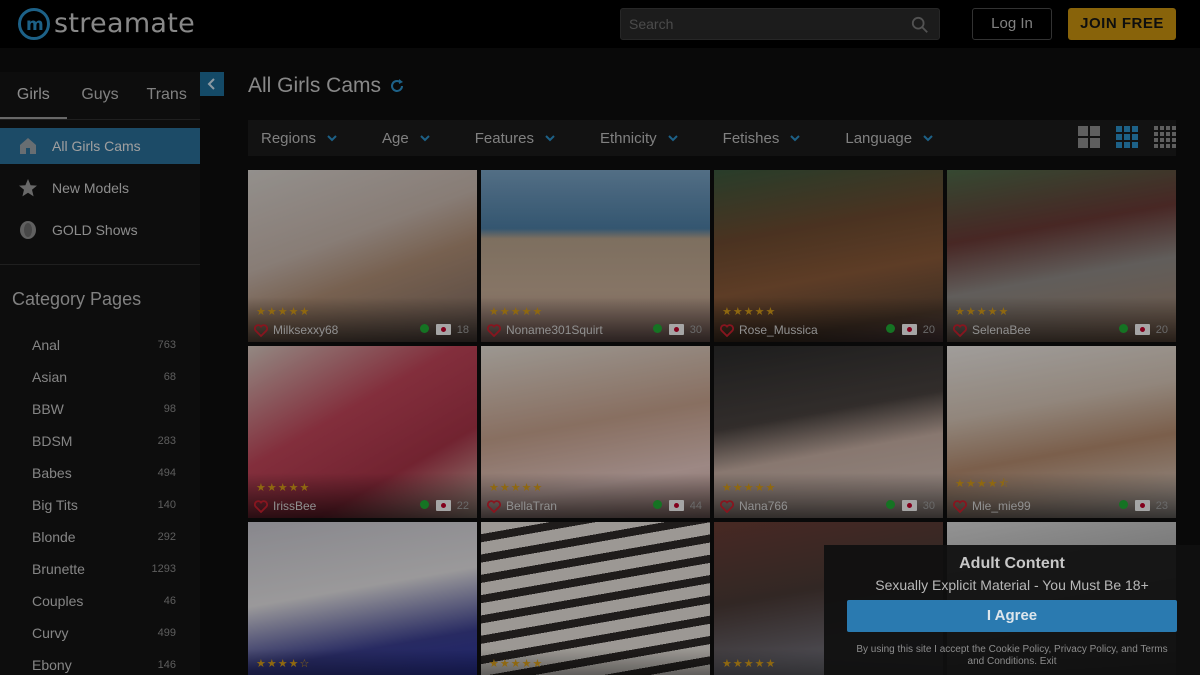 The height and width of the screenshot is (675, 1200). I want to click on model-name: Mie_mie99, so click(1001, 506).